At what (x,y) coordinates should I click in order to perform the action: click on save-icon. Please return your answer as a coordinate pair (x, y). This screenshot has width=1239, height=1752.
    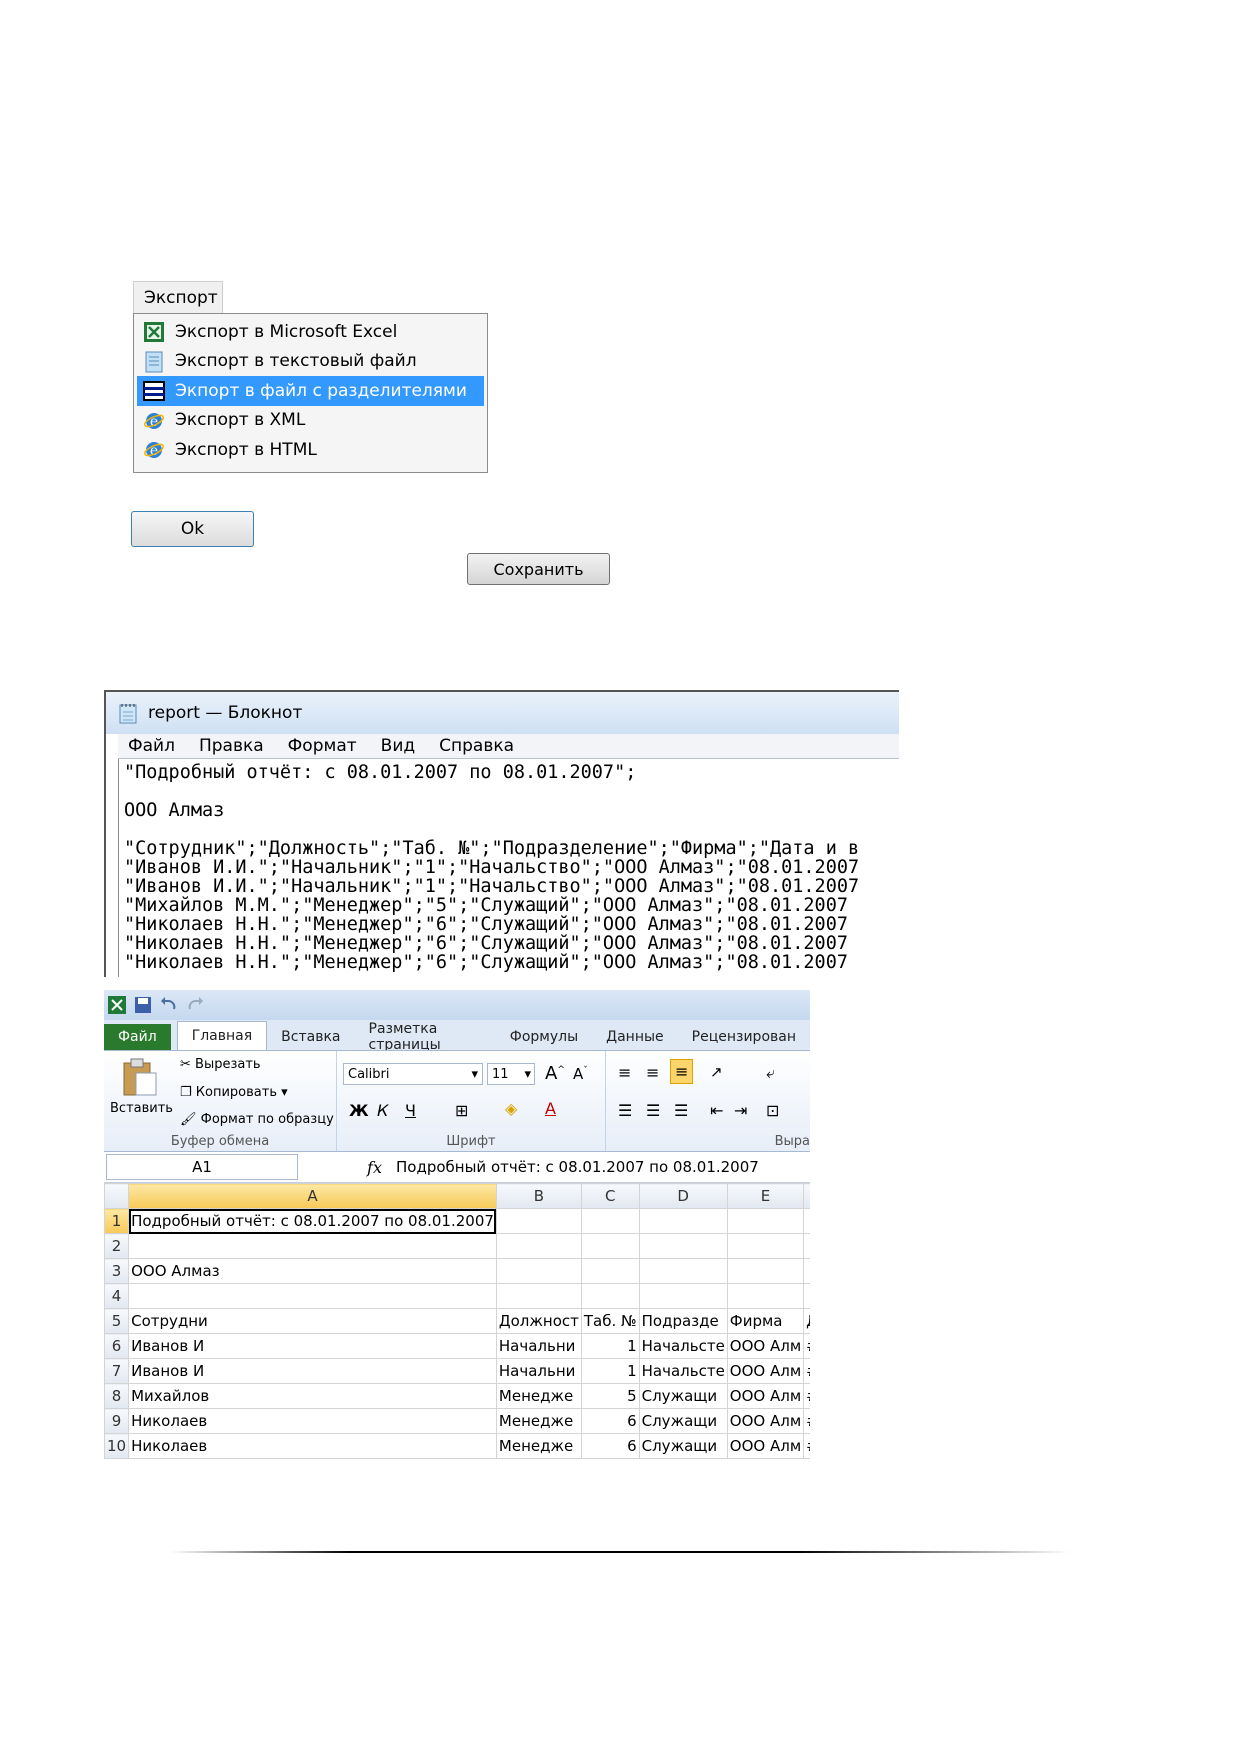
    Looking at the image, I should click on (143, 1005).